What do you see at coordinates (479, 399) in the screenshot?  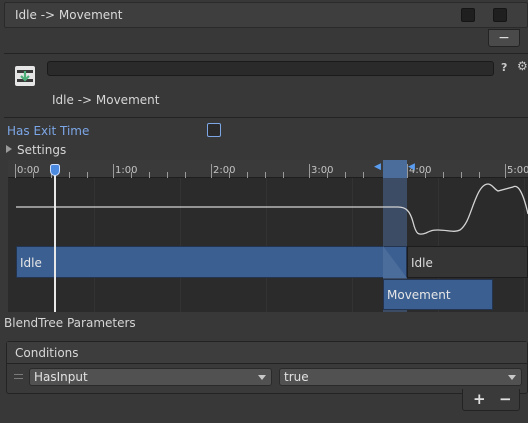 I see `add-condition-button: +` at bounding box center [479, 399].